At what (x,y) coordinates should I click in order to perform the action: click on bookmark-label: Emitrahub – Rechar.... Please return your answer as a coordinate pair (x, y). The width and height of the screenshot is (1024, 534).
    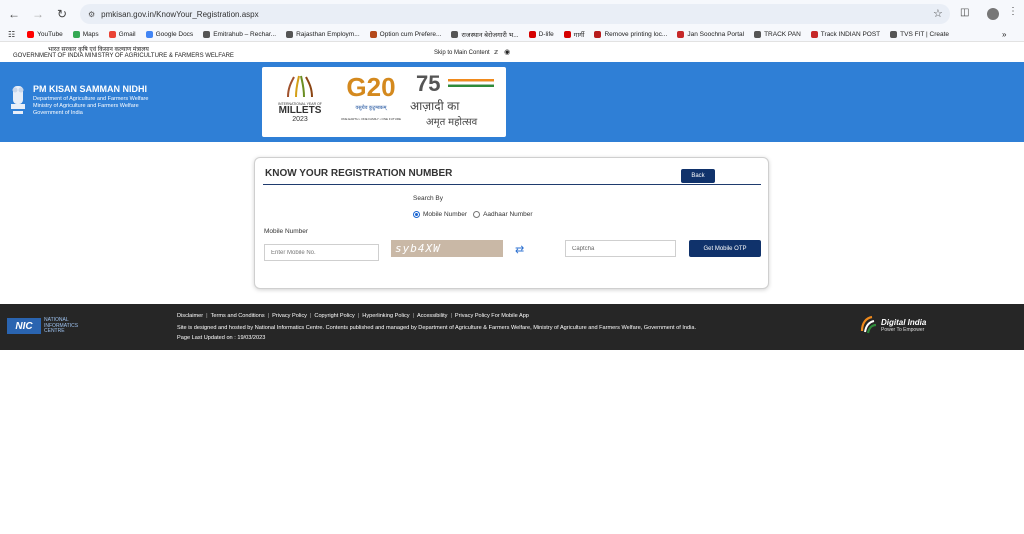
    Looking at the image, I should click on (245, 34).